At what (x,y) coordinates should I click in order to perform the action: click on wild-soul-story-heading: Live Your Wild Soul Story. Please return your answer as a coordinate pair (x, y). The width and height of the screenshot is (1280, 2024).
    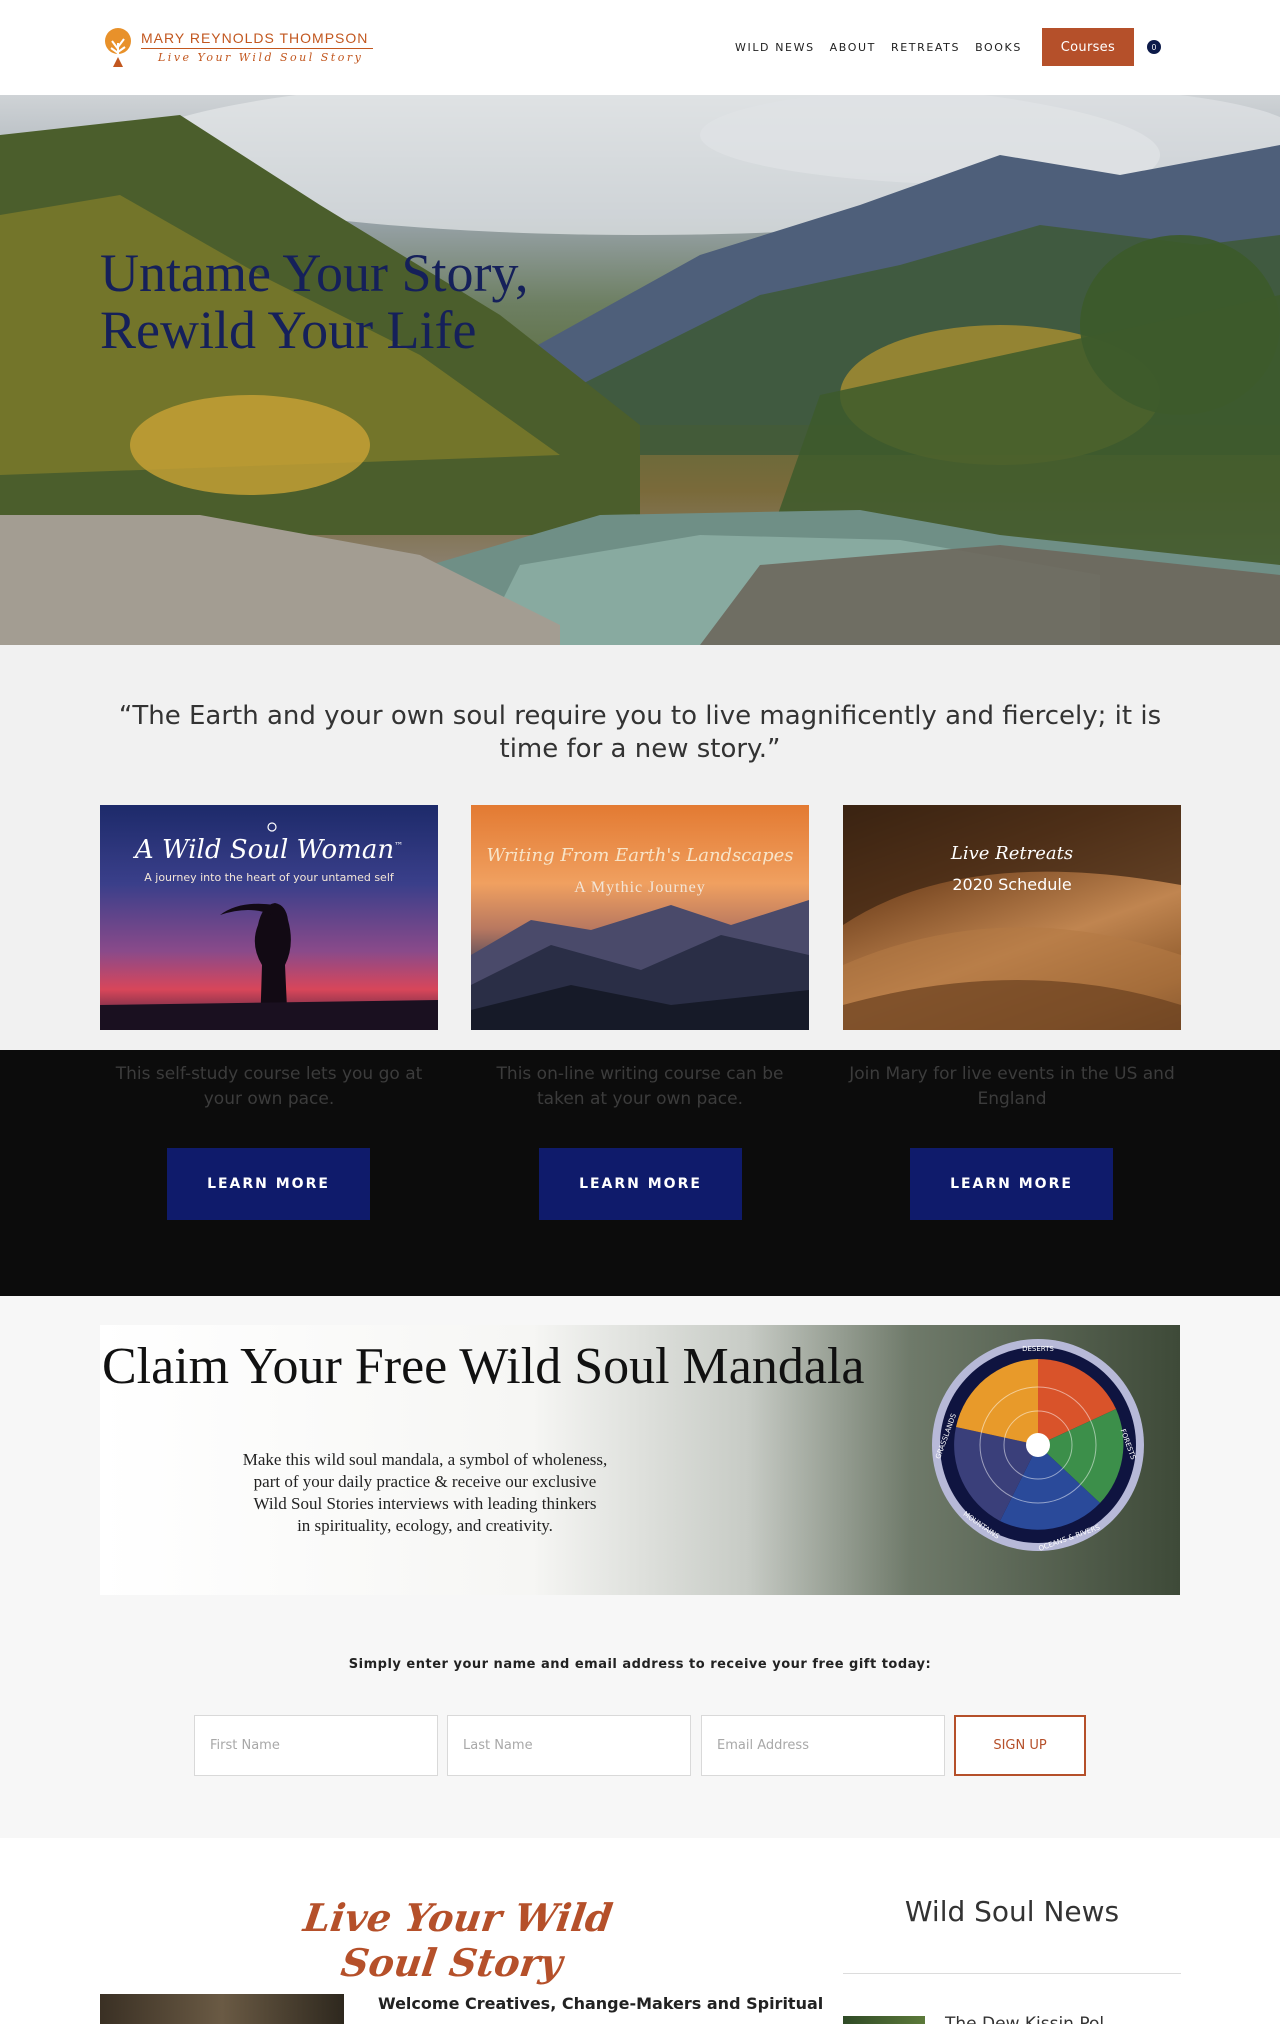
    Looking at the image, I should click on (458, 1940).